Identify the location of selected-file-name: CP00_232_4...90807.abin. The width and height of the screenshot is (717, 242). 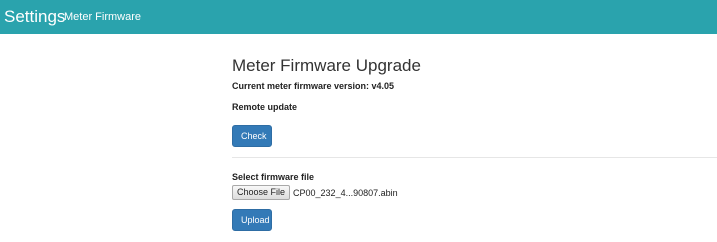
(345, 192).